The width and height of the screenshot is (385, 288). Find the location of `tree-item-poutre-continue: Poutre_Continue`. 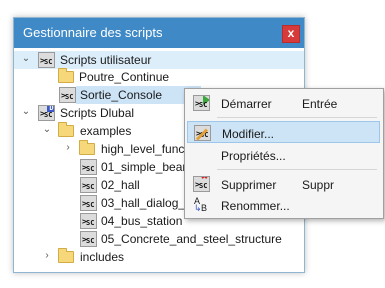

tree-item-poutre-continue: Poutre_Continue is located at coordinates (159, 77).